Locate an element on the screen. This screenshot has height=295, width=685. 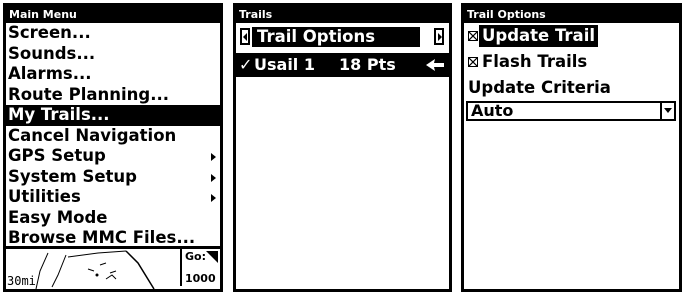
menu-item: GPS Setup is located at coordinates (113, 156).